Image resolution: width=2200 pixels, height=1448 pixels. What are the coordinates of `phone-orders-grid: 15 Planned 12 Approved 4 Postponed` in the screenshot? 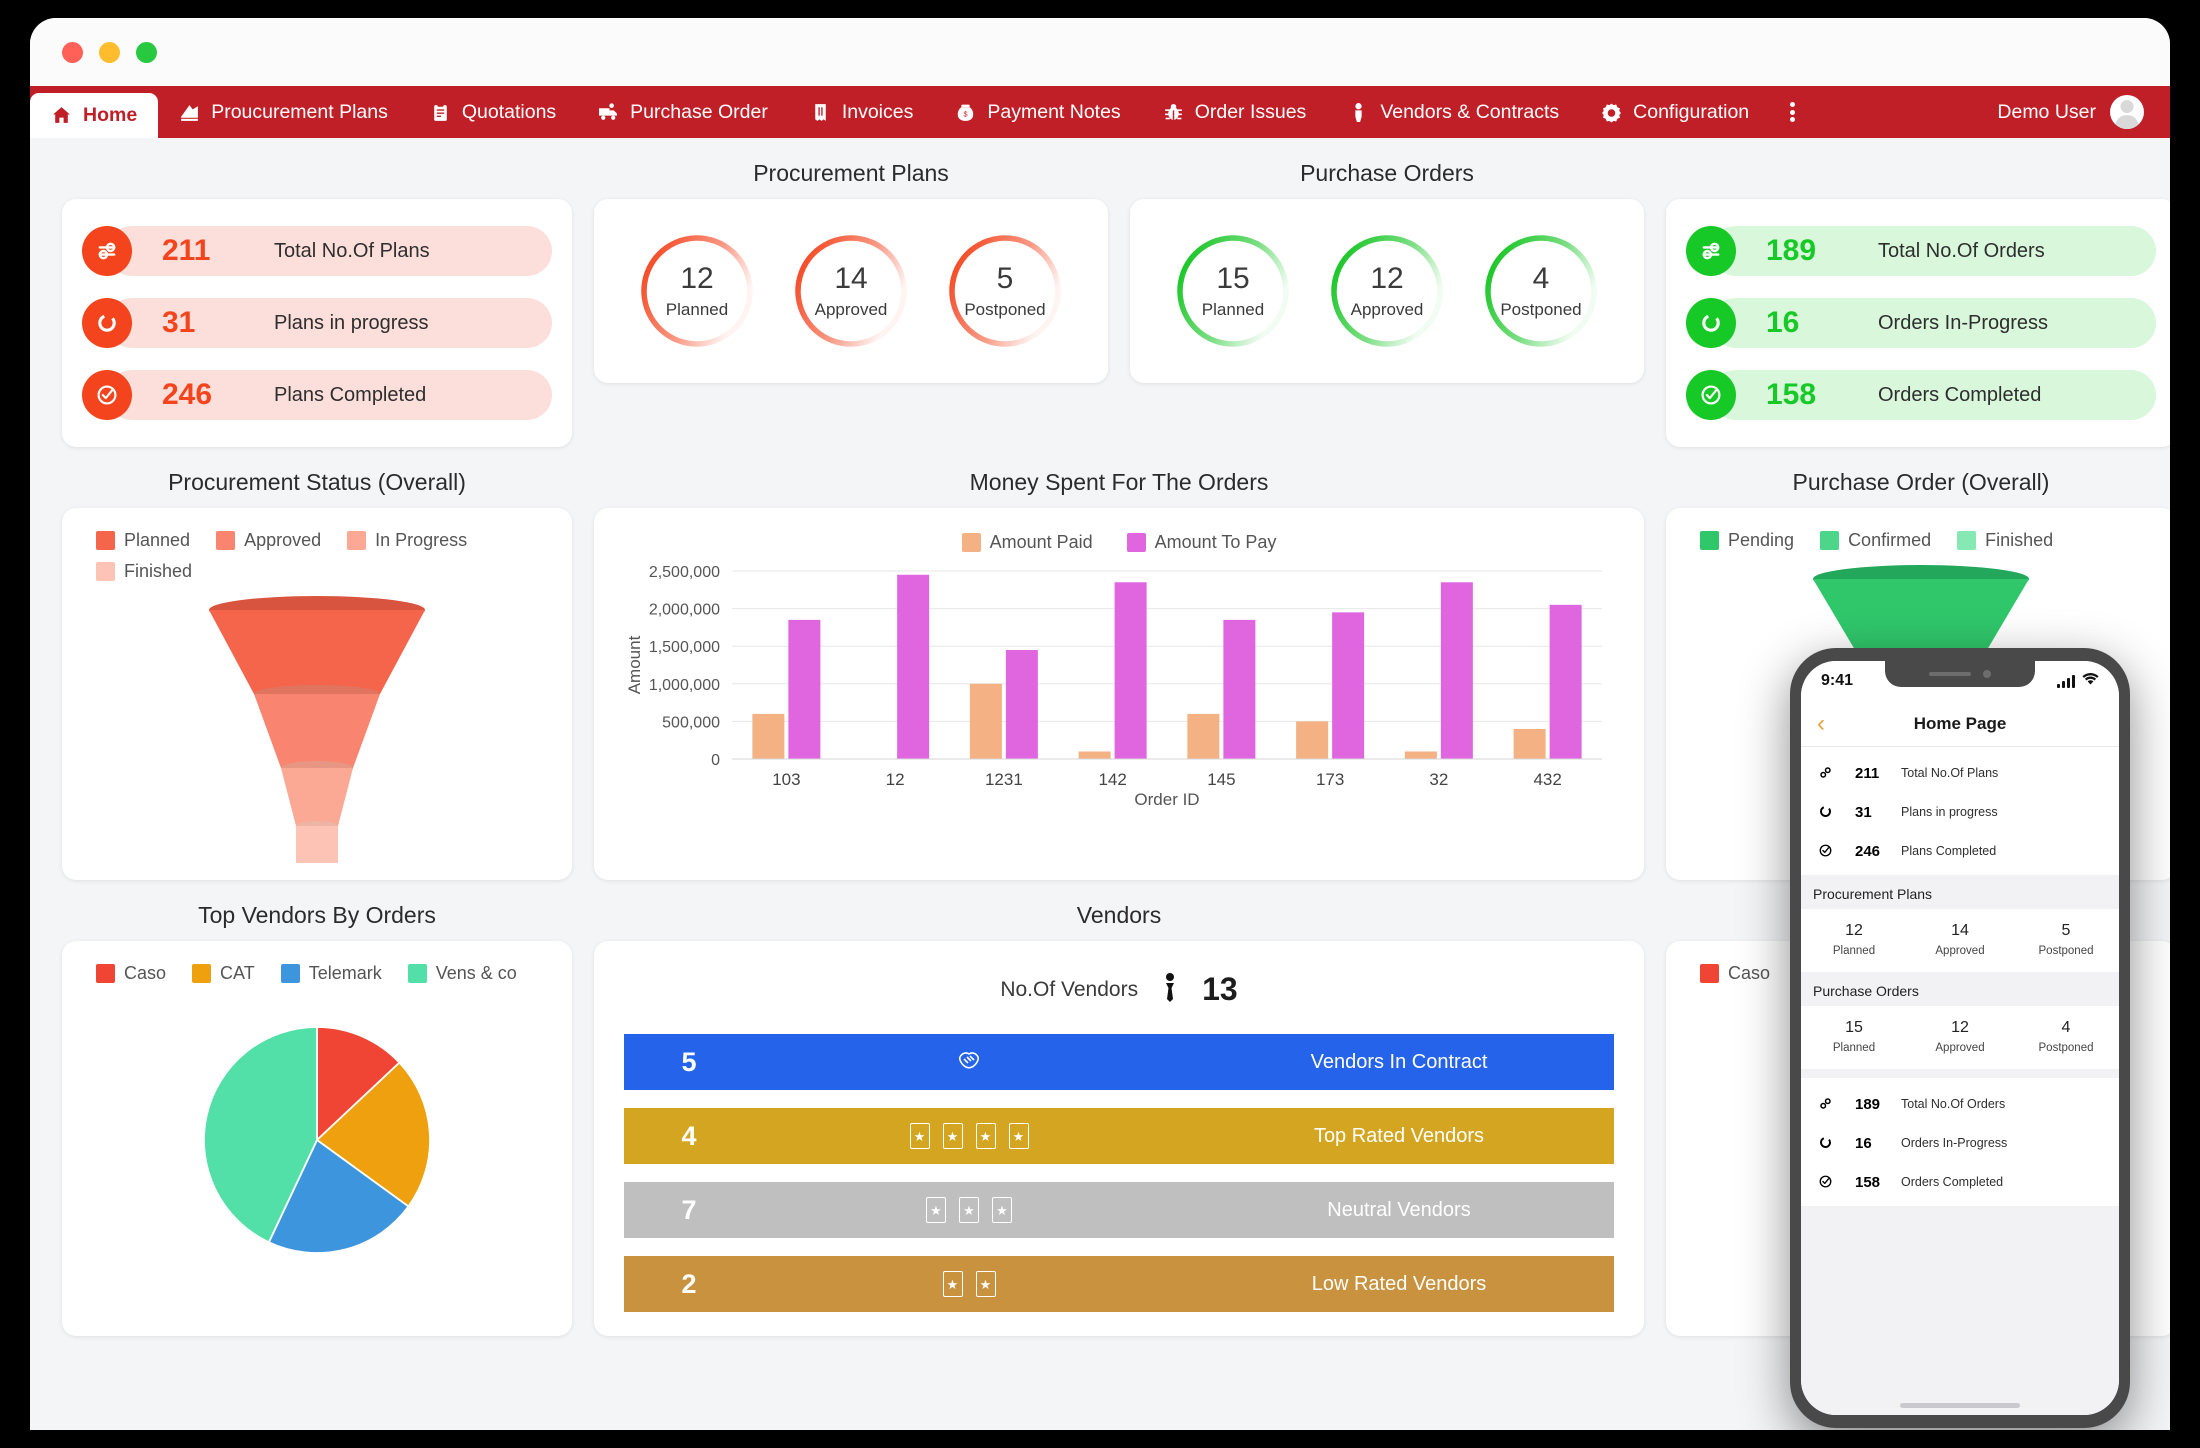 It's located at (1960, 1037).